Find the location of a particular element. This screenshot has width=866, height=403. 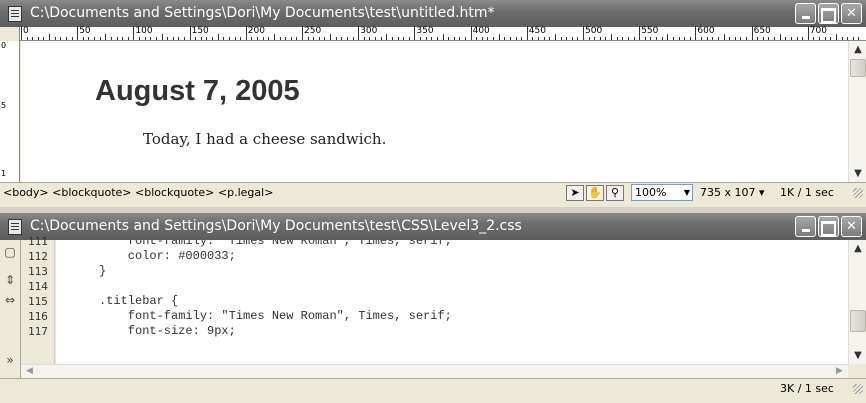

code-line: } is located at coordinates (452, 271).